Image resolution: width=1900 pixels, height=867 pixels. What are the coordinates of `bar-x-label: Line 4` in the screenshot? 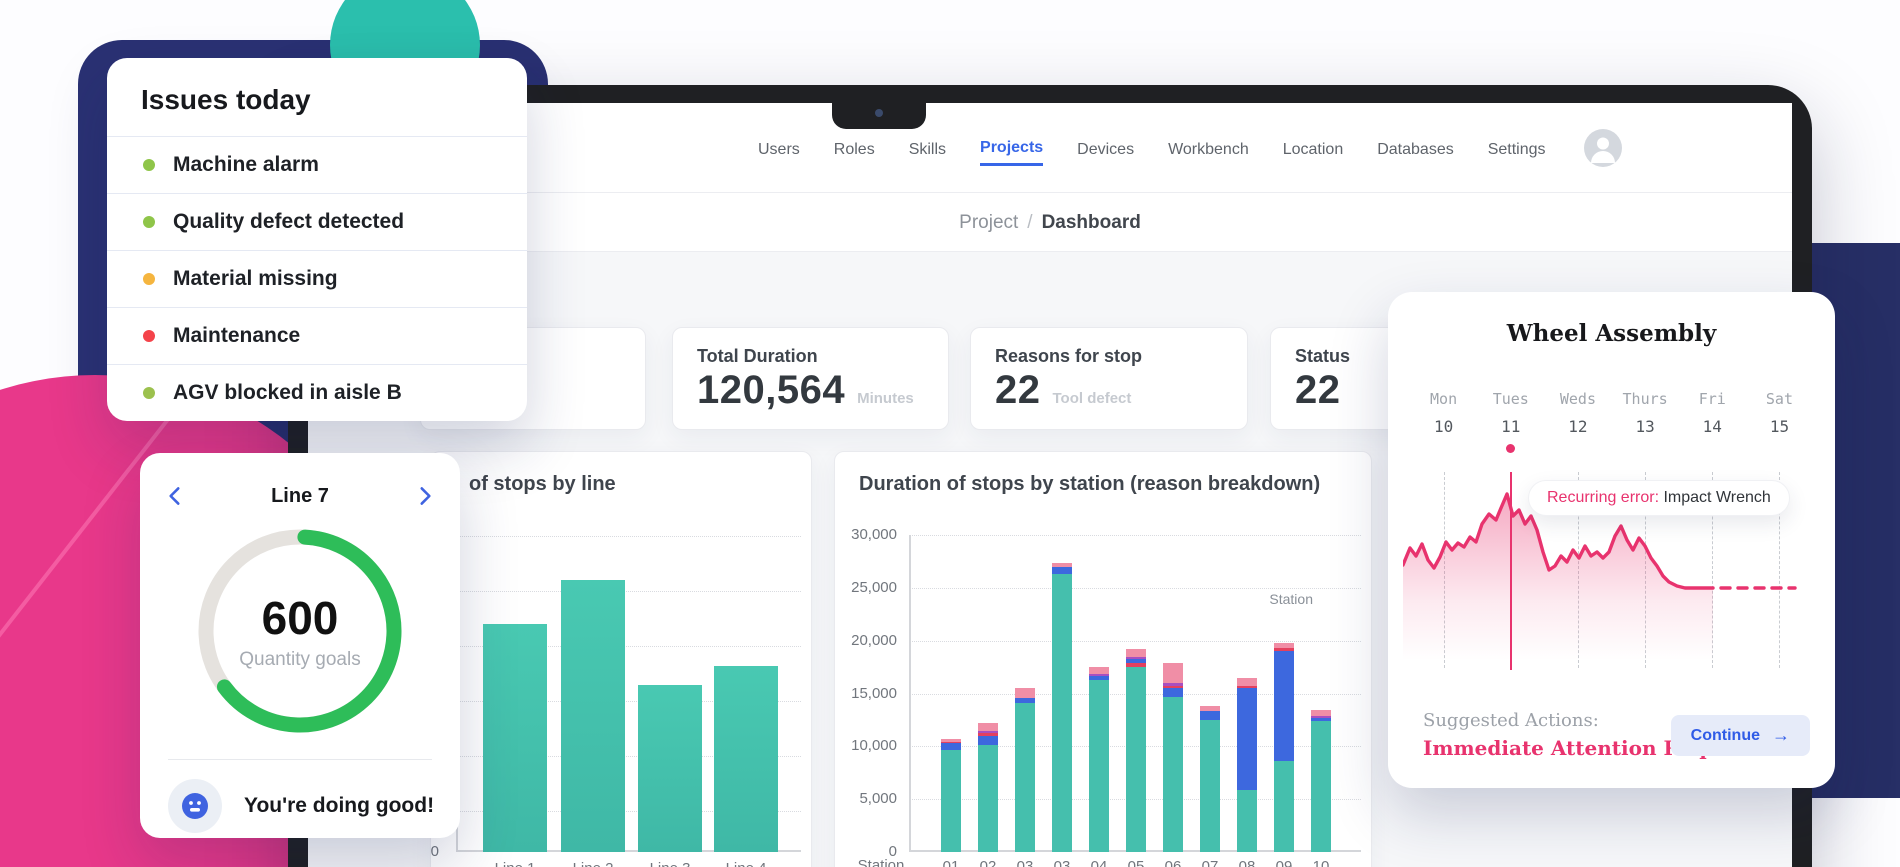 It's located at (746, 863).